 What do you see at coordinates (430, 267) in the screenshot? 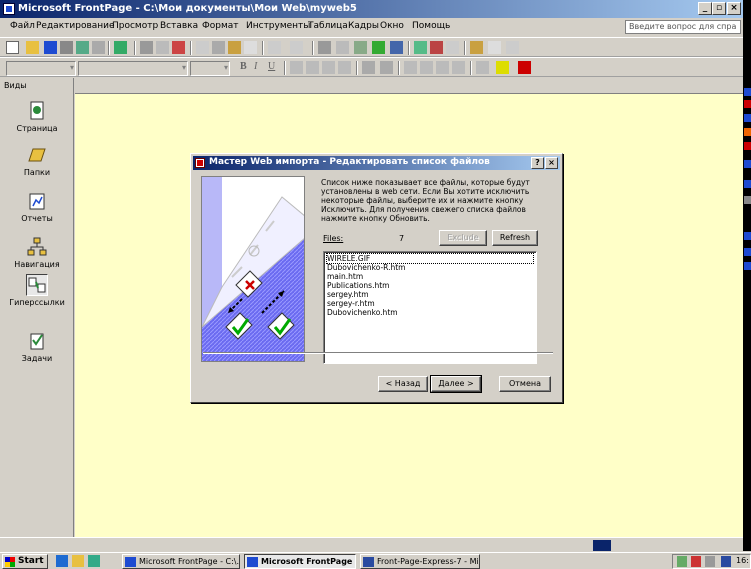
I see `list-item: Dubovichenko-R.htm` at bounding box center [430, 267].